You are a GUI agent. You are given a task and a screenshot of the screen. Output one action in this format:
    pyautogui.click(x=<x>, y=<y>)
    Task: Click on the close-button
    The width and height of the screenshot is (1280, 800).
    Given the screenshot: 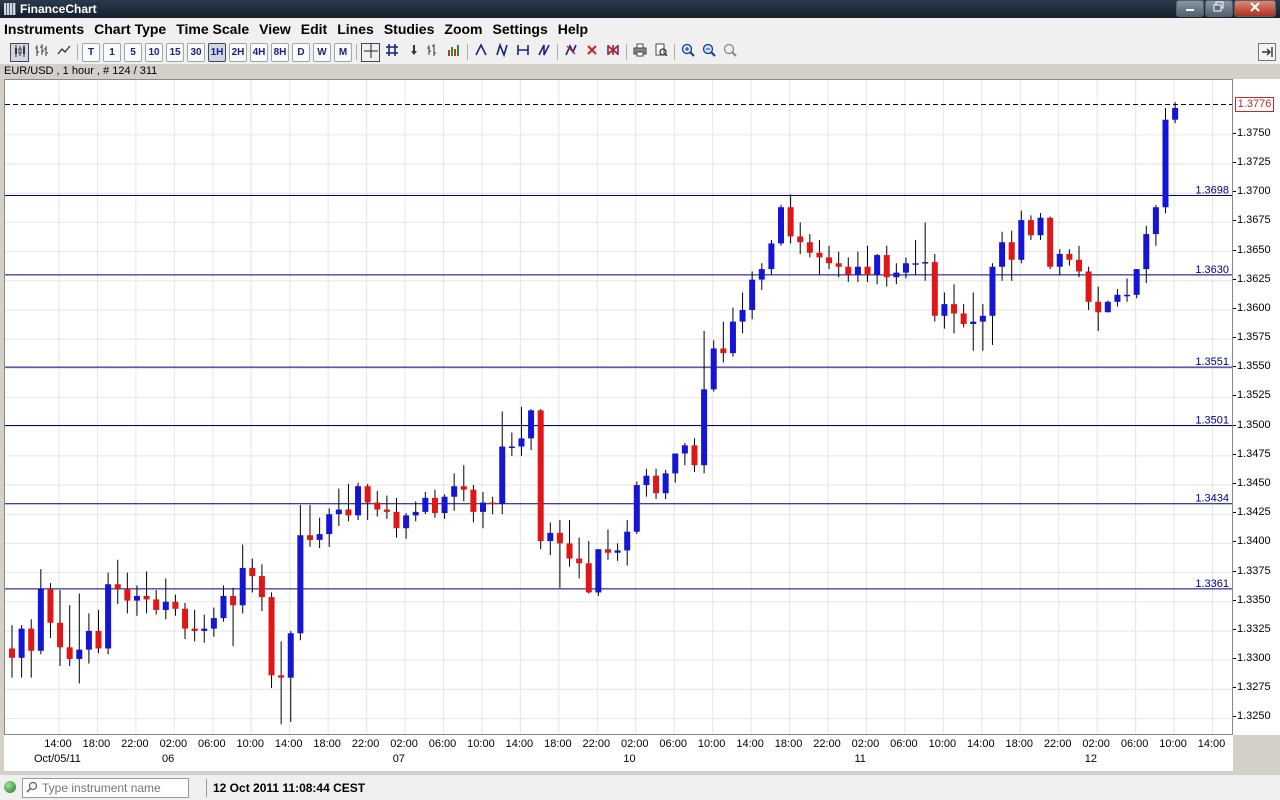 What is the action you would take?
    pyautogui.click(x=1255, y=8)
    